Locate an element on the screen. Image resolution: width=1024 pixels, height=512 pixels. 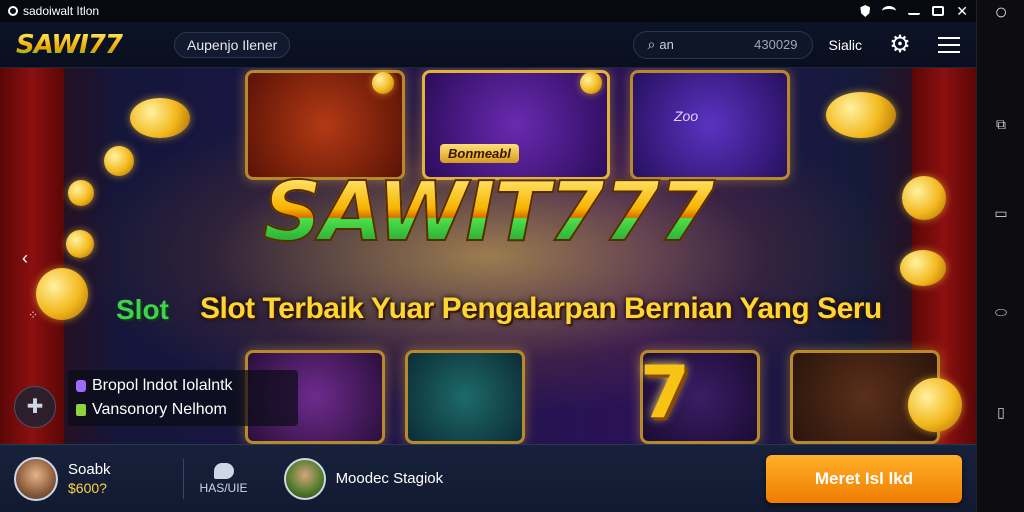
tile-label: Bonmeabl is located at coordinates (479, 153).